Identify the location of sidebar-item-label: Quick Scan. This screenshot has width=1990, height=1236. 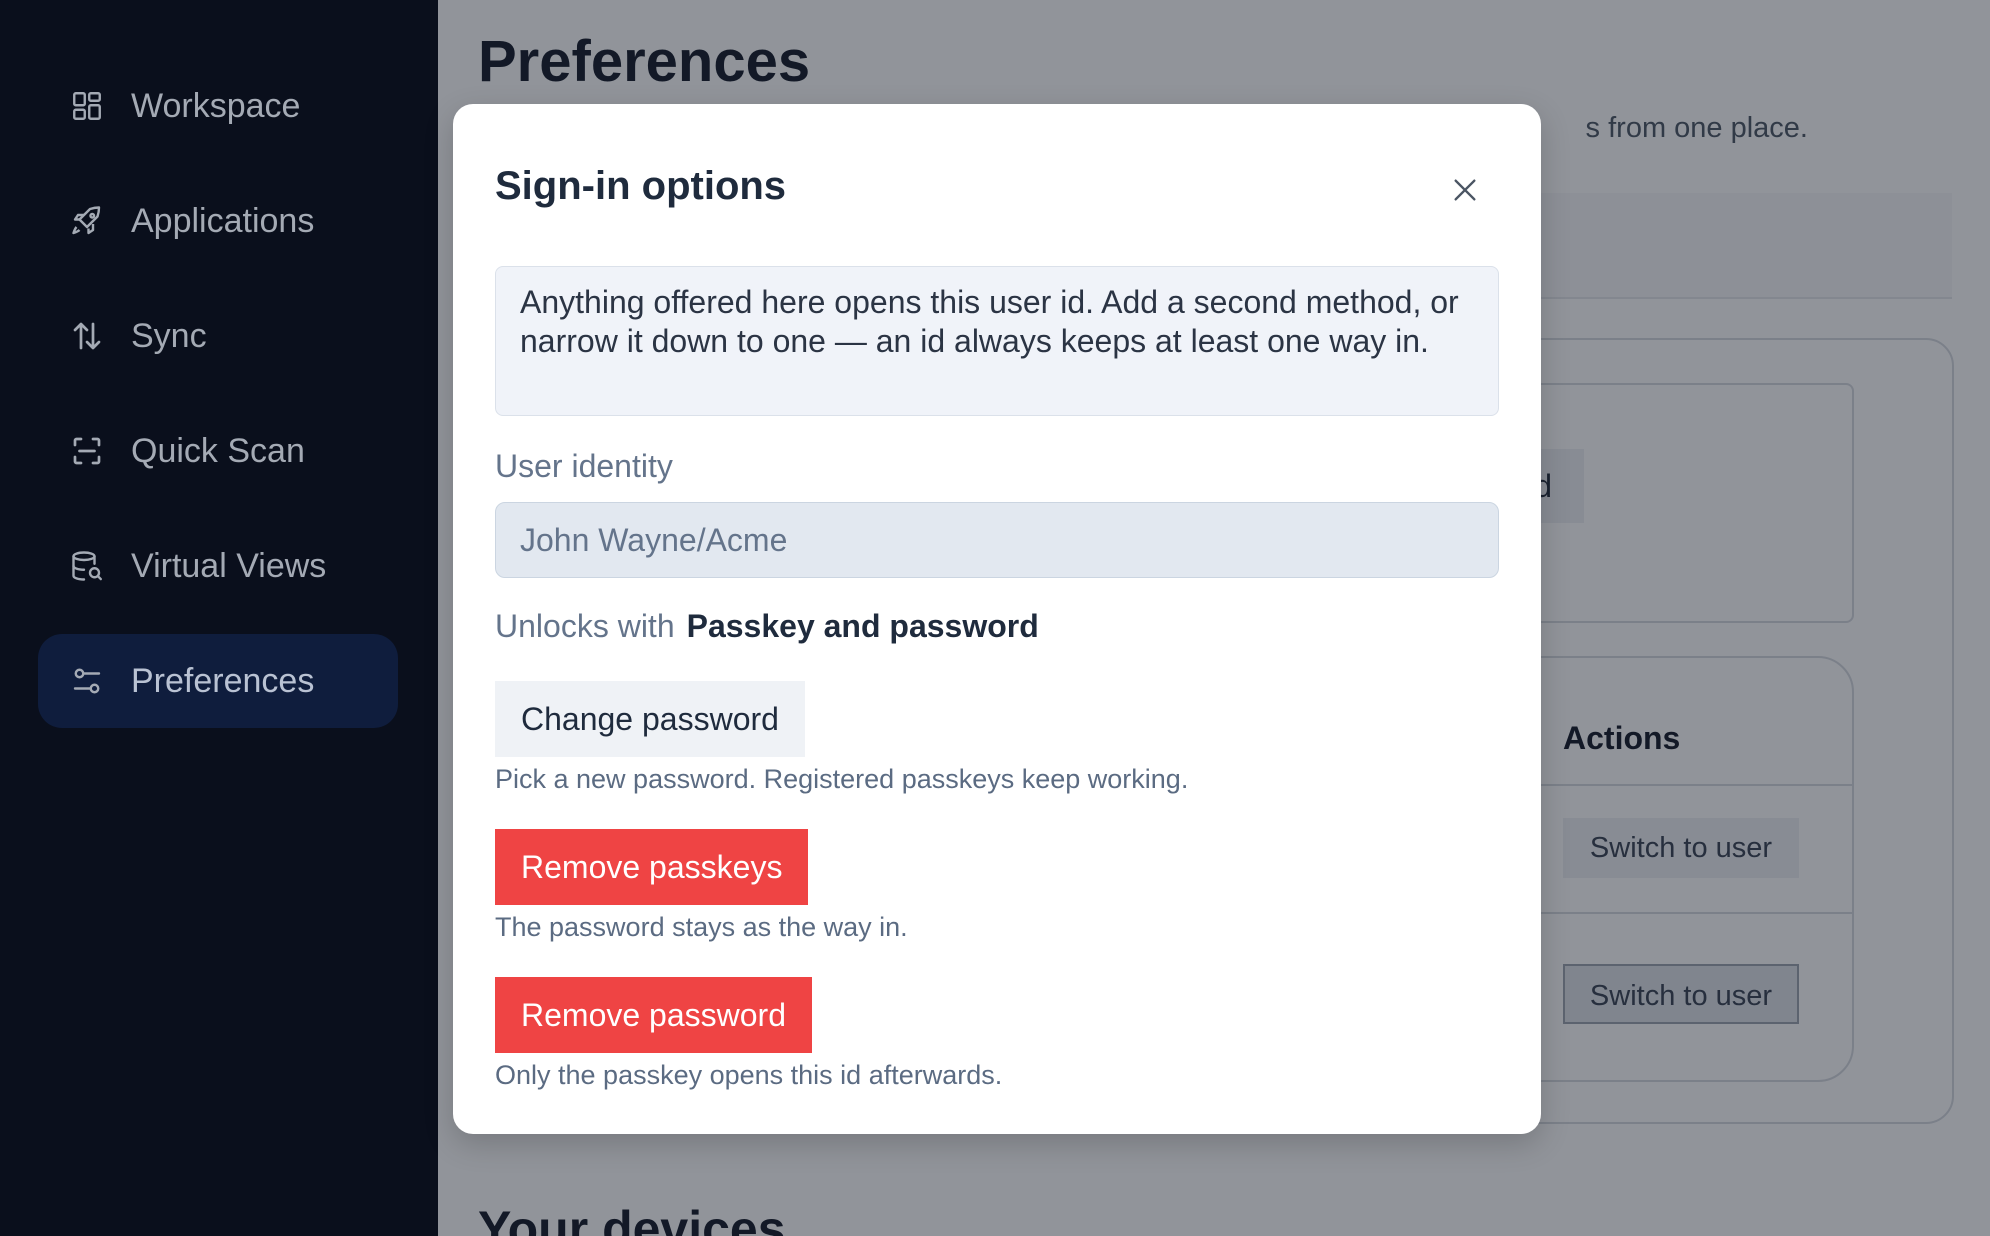
(218, 450).